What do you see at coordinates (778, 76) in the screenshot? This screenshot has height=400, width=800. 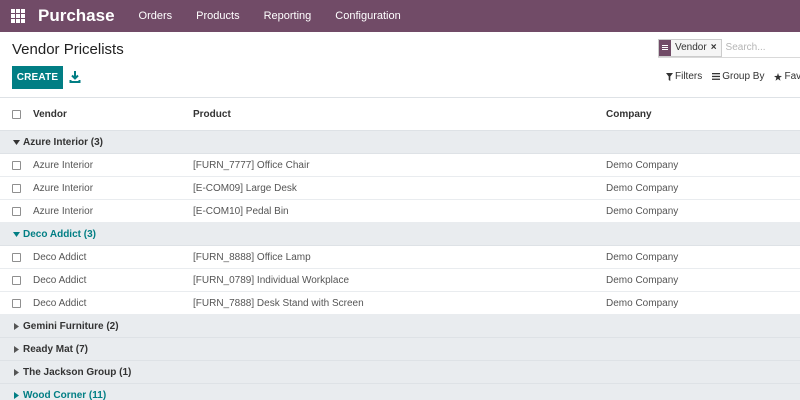 I see `star-icon` at bounding box center [778, 76].